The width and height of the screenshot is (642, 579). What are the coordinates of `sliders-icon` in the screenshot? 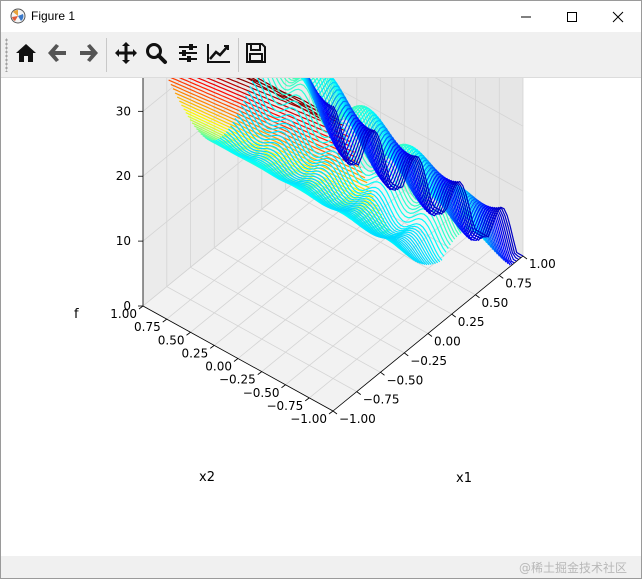 It's located at (188, 53).